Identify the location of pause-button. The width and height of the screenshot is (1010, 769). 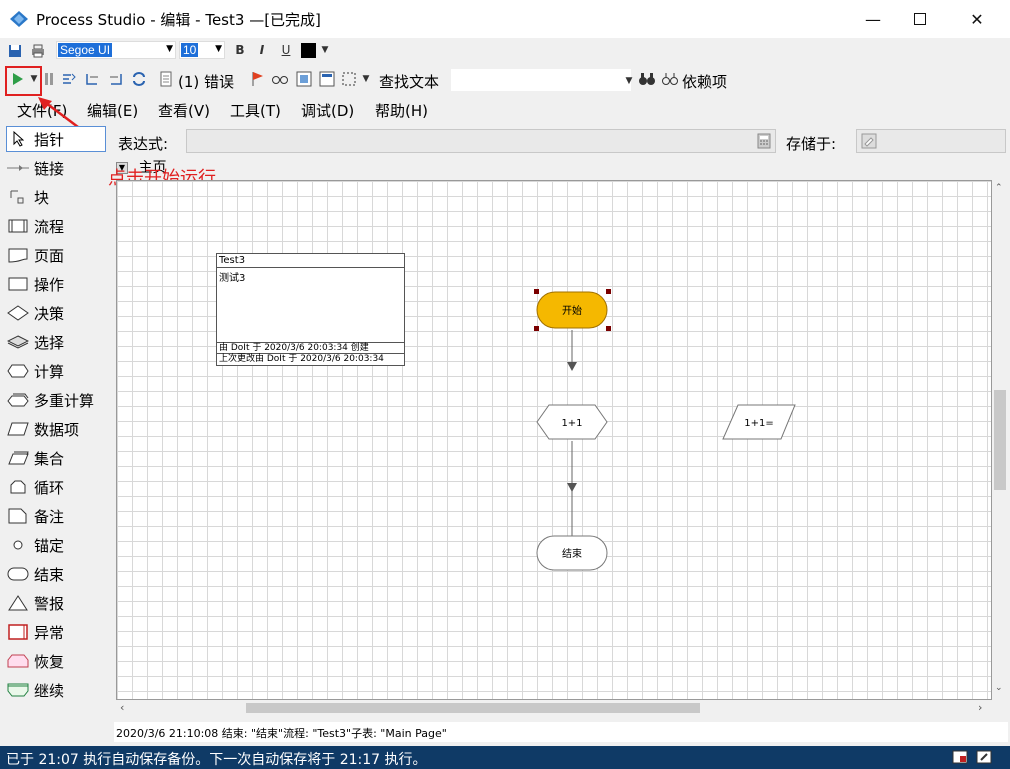
(49, 79).